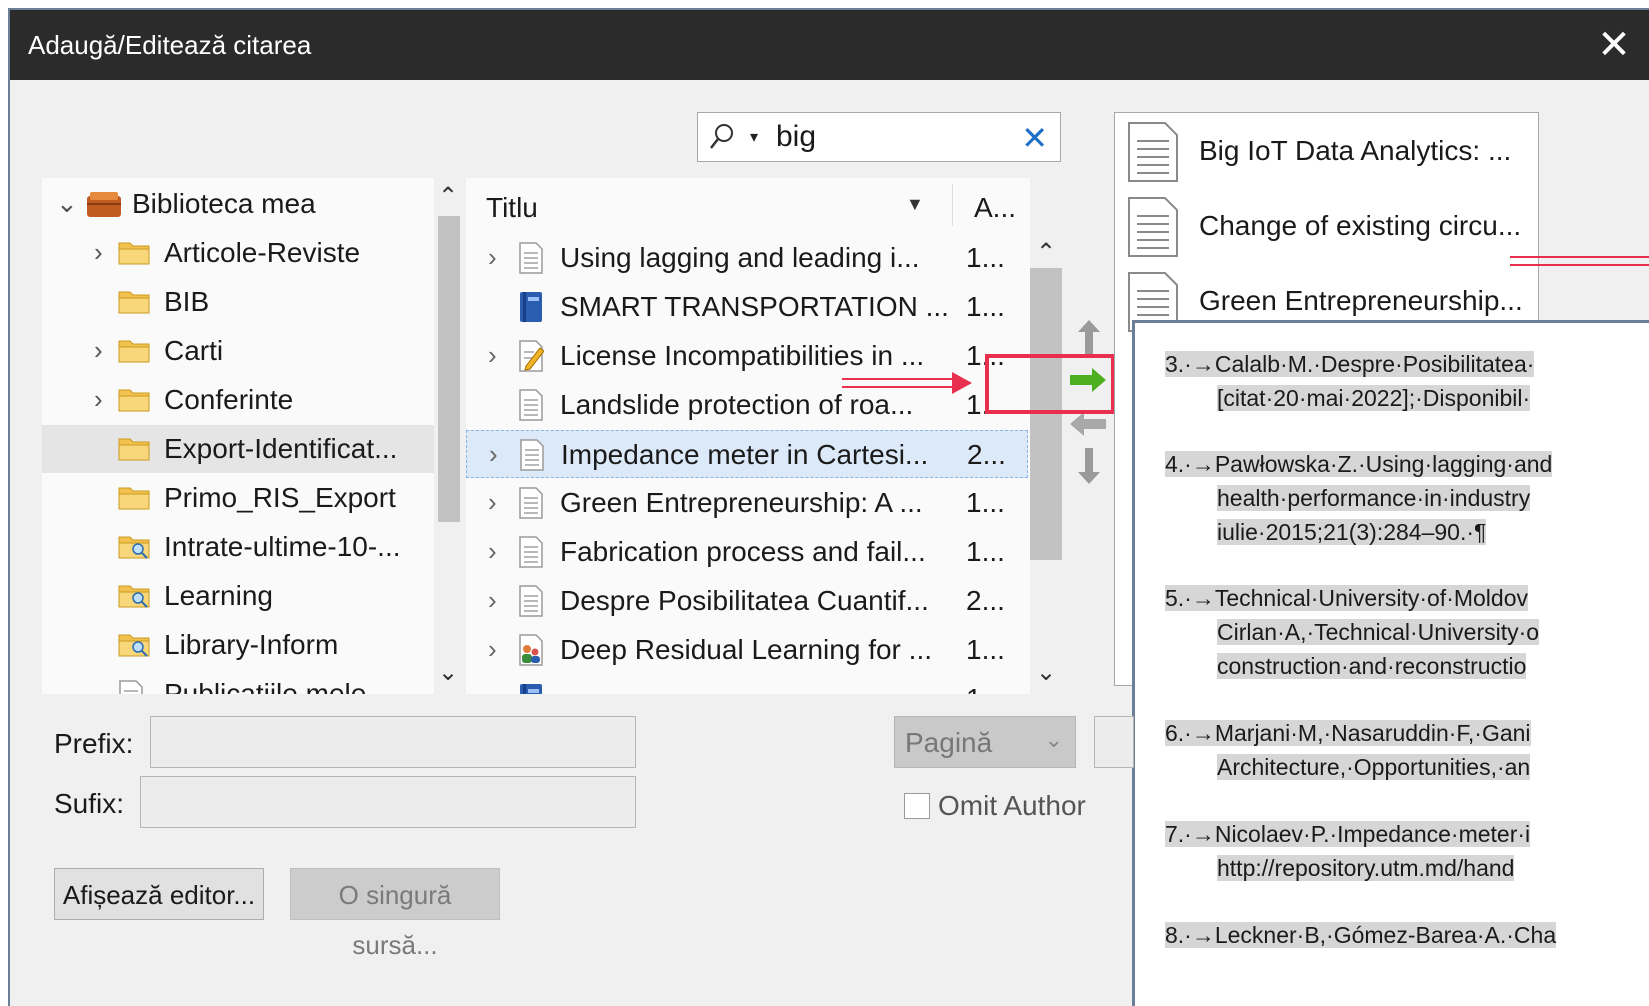  What do you see at coordinates (1348, 834) in the screenshot?
I see `reference-text: 7.·→Nicolaev·P.·Impedance·meter·i` at bounding box center [1348, 834].